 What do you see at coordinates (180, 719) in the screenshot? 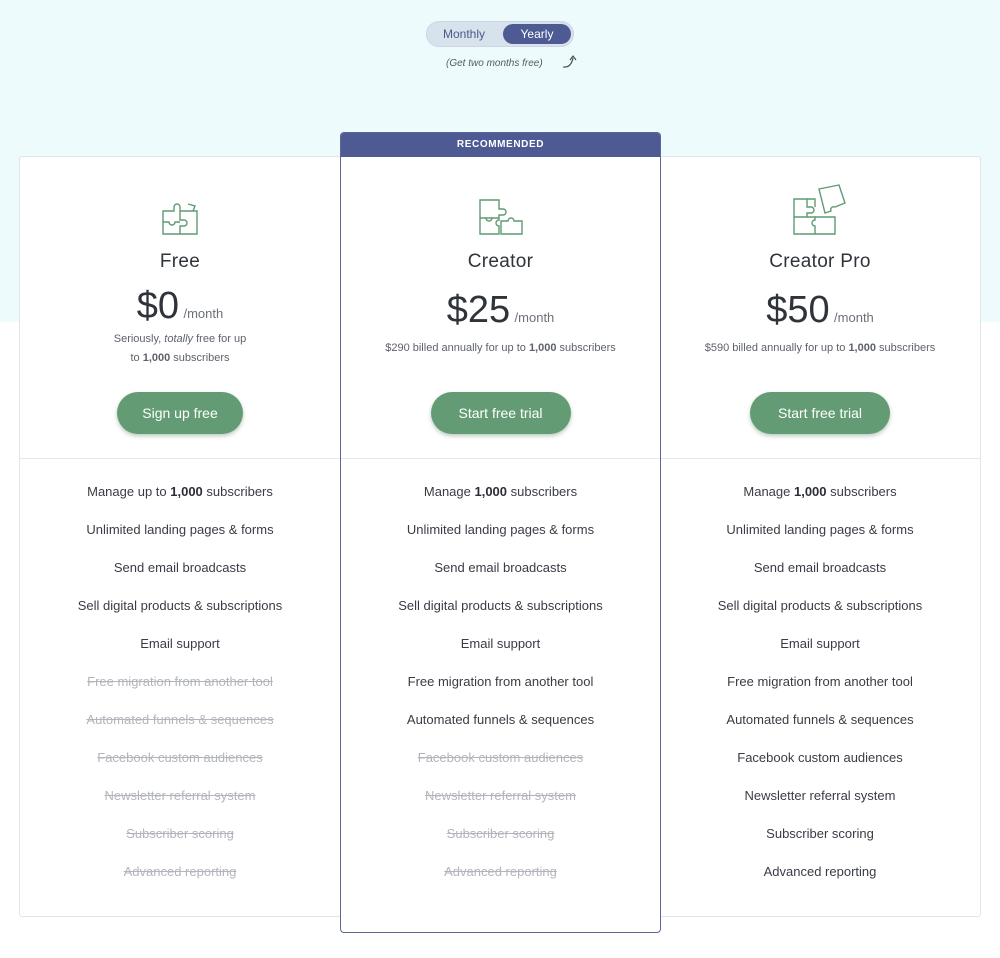
I see `feature-item-excluded: Automated funnels & sequences` at bounding box center [180, 719].